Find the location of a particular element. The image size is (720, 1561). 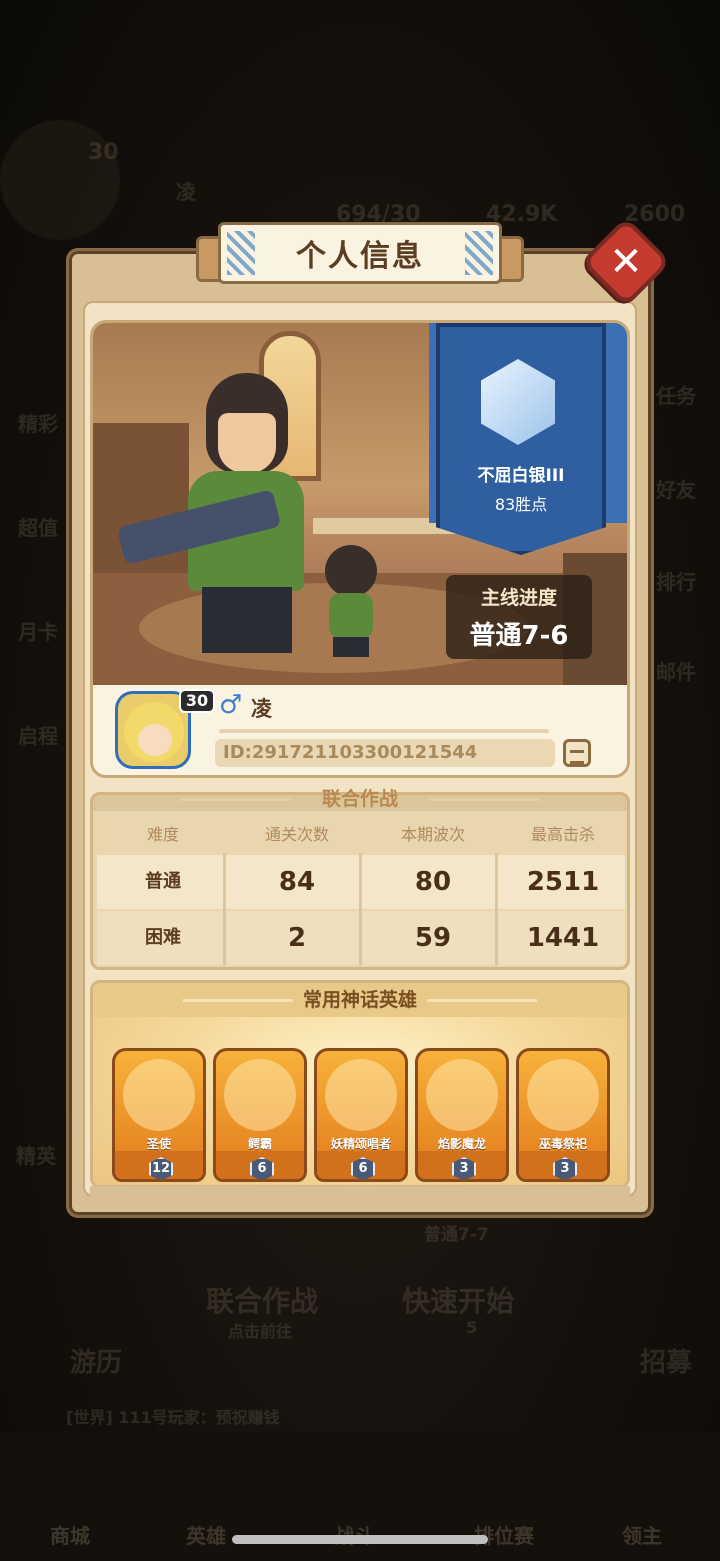

crocodile-icon is located at coordinates (260, 1095).